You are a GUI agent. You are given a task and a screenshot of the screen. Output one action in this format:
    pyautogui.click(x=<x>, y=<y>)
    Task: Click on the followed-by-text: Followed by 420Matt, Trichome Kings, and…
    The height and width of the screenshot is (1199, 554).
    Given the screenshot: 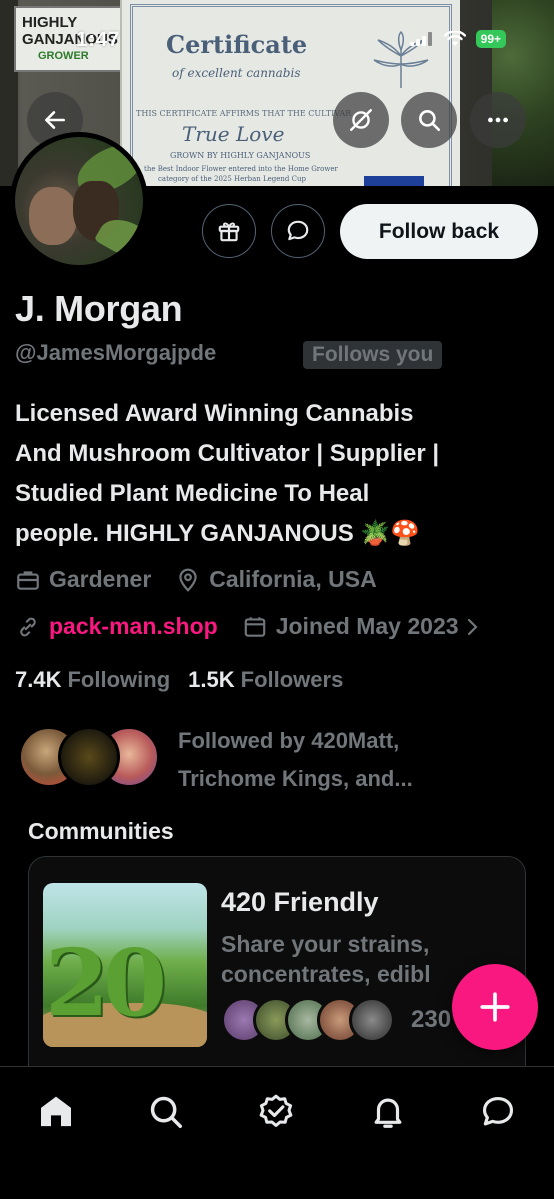 What is the action you would take?
    pyautogui.click(x=348, y=760)
    